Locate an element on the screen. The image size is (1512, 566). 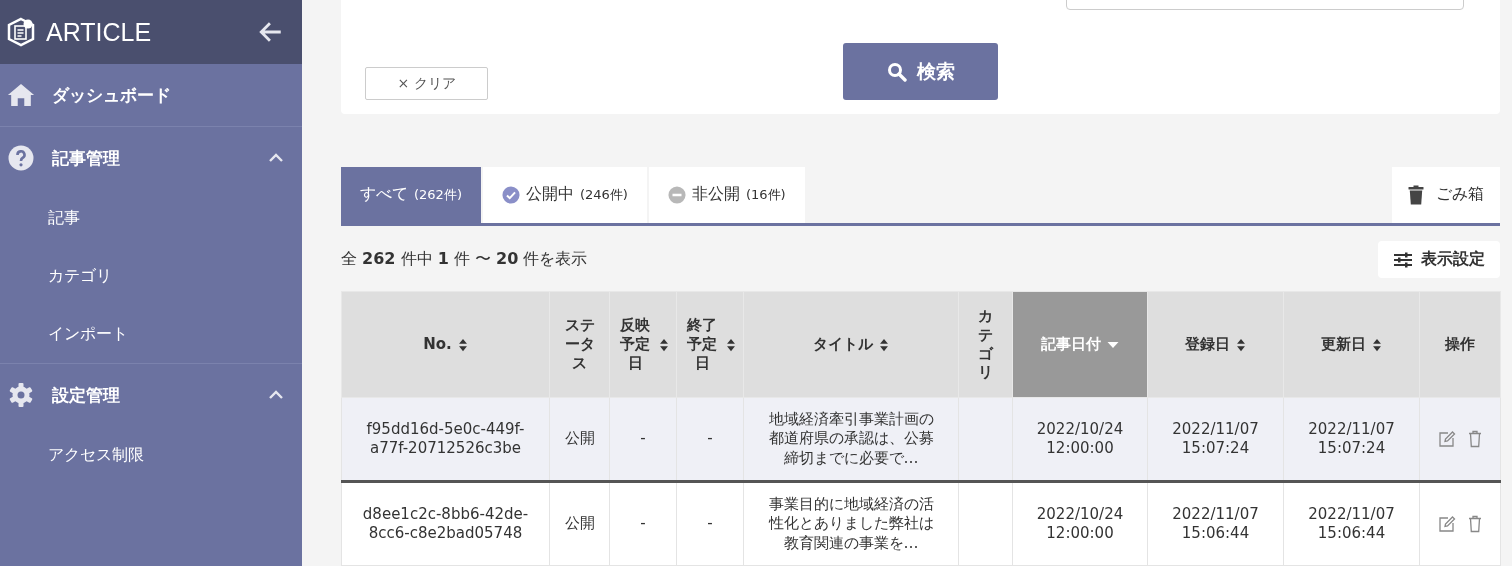
filter-tab: すべて (262件) is located at coordinates (411, 194).